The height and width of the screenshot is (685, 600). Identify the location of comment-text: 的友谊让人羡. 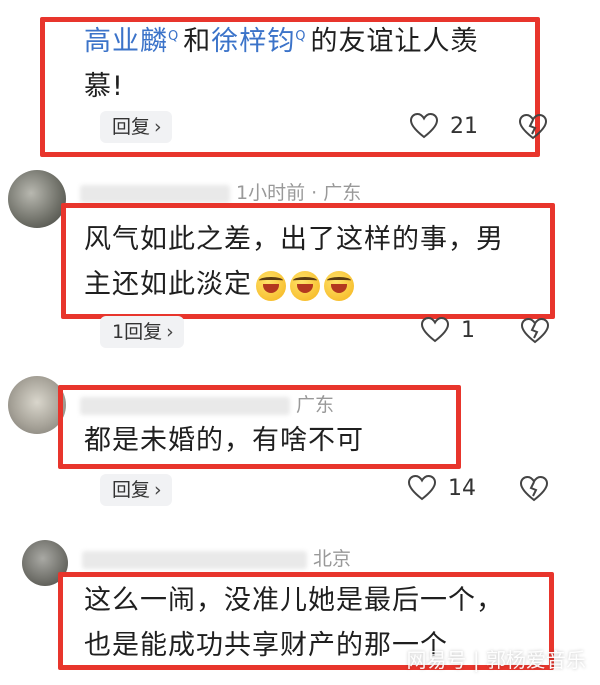
(394, 41).